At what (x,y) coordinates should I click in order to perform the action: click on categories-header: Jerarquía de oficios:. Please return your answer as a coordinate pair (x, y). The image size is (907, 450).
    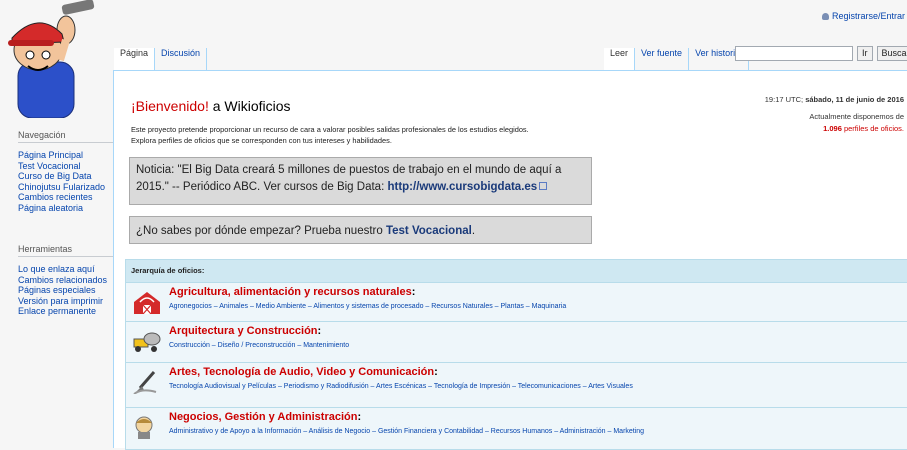
    Looking at the image, I should click on (516, 271).